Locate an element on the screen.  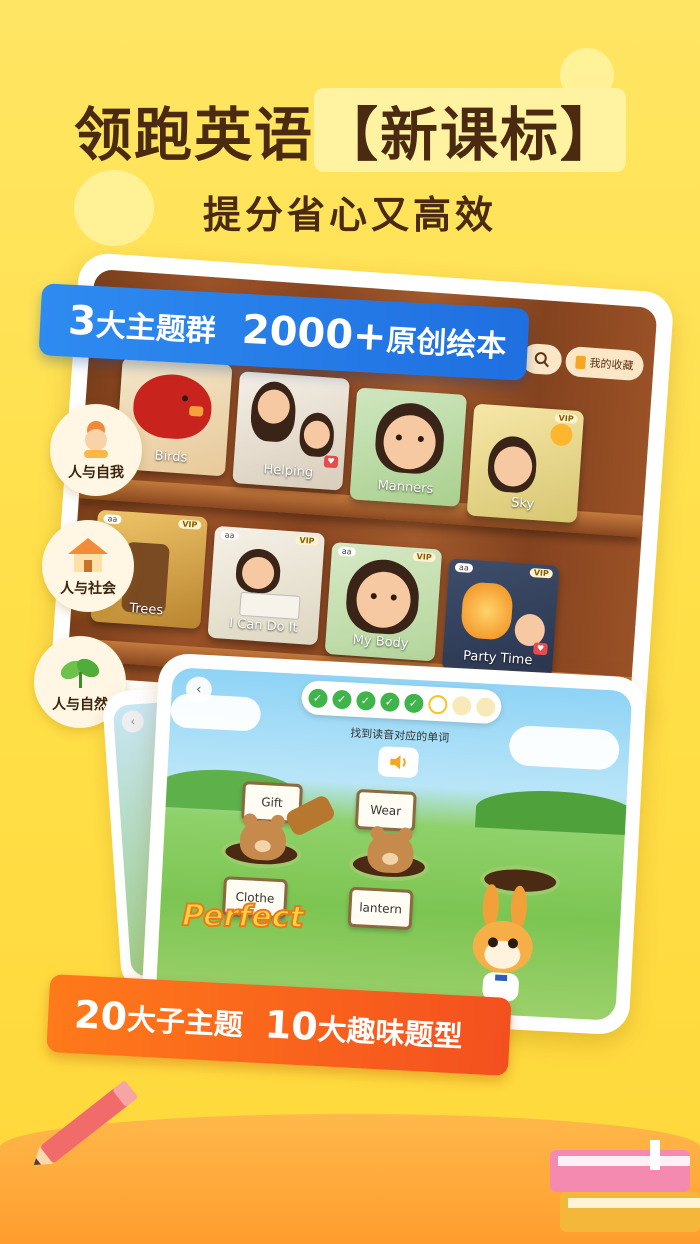
sun-icon is located at coordinates (561, 435).